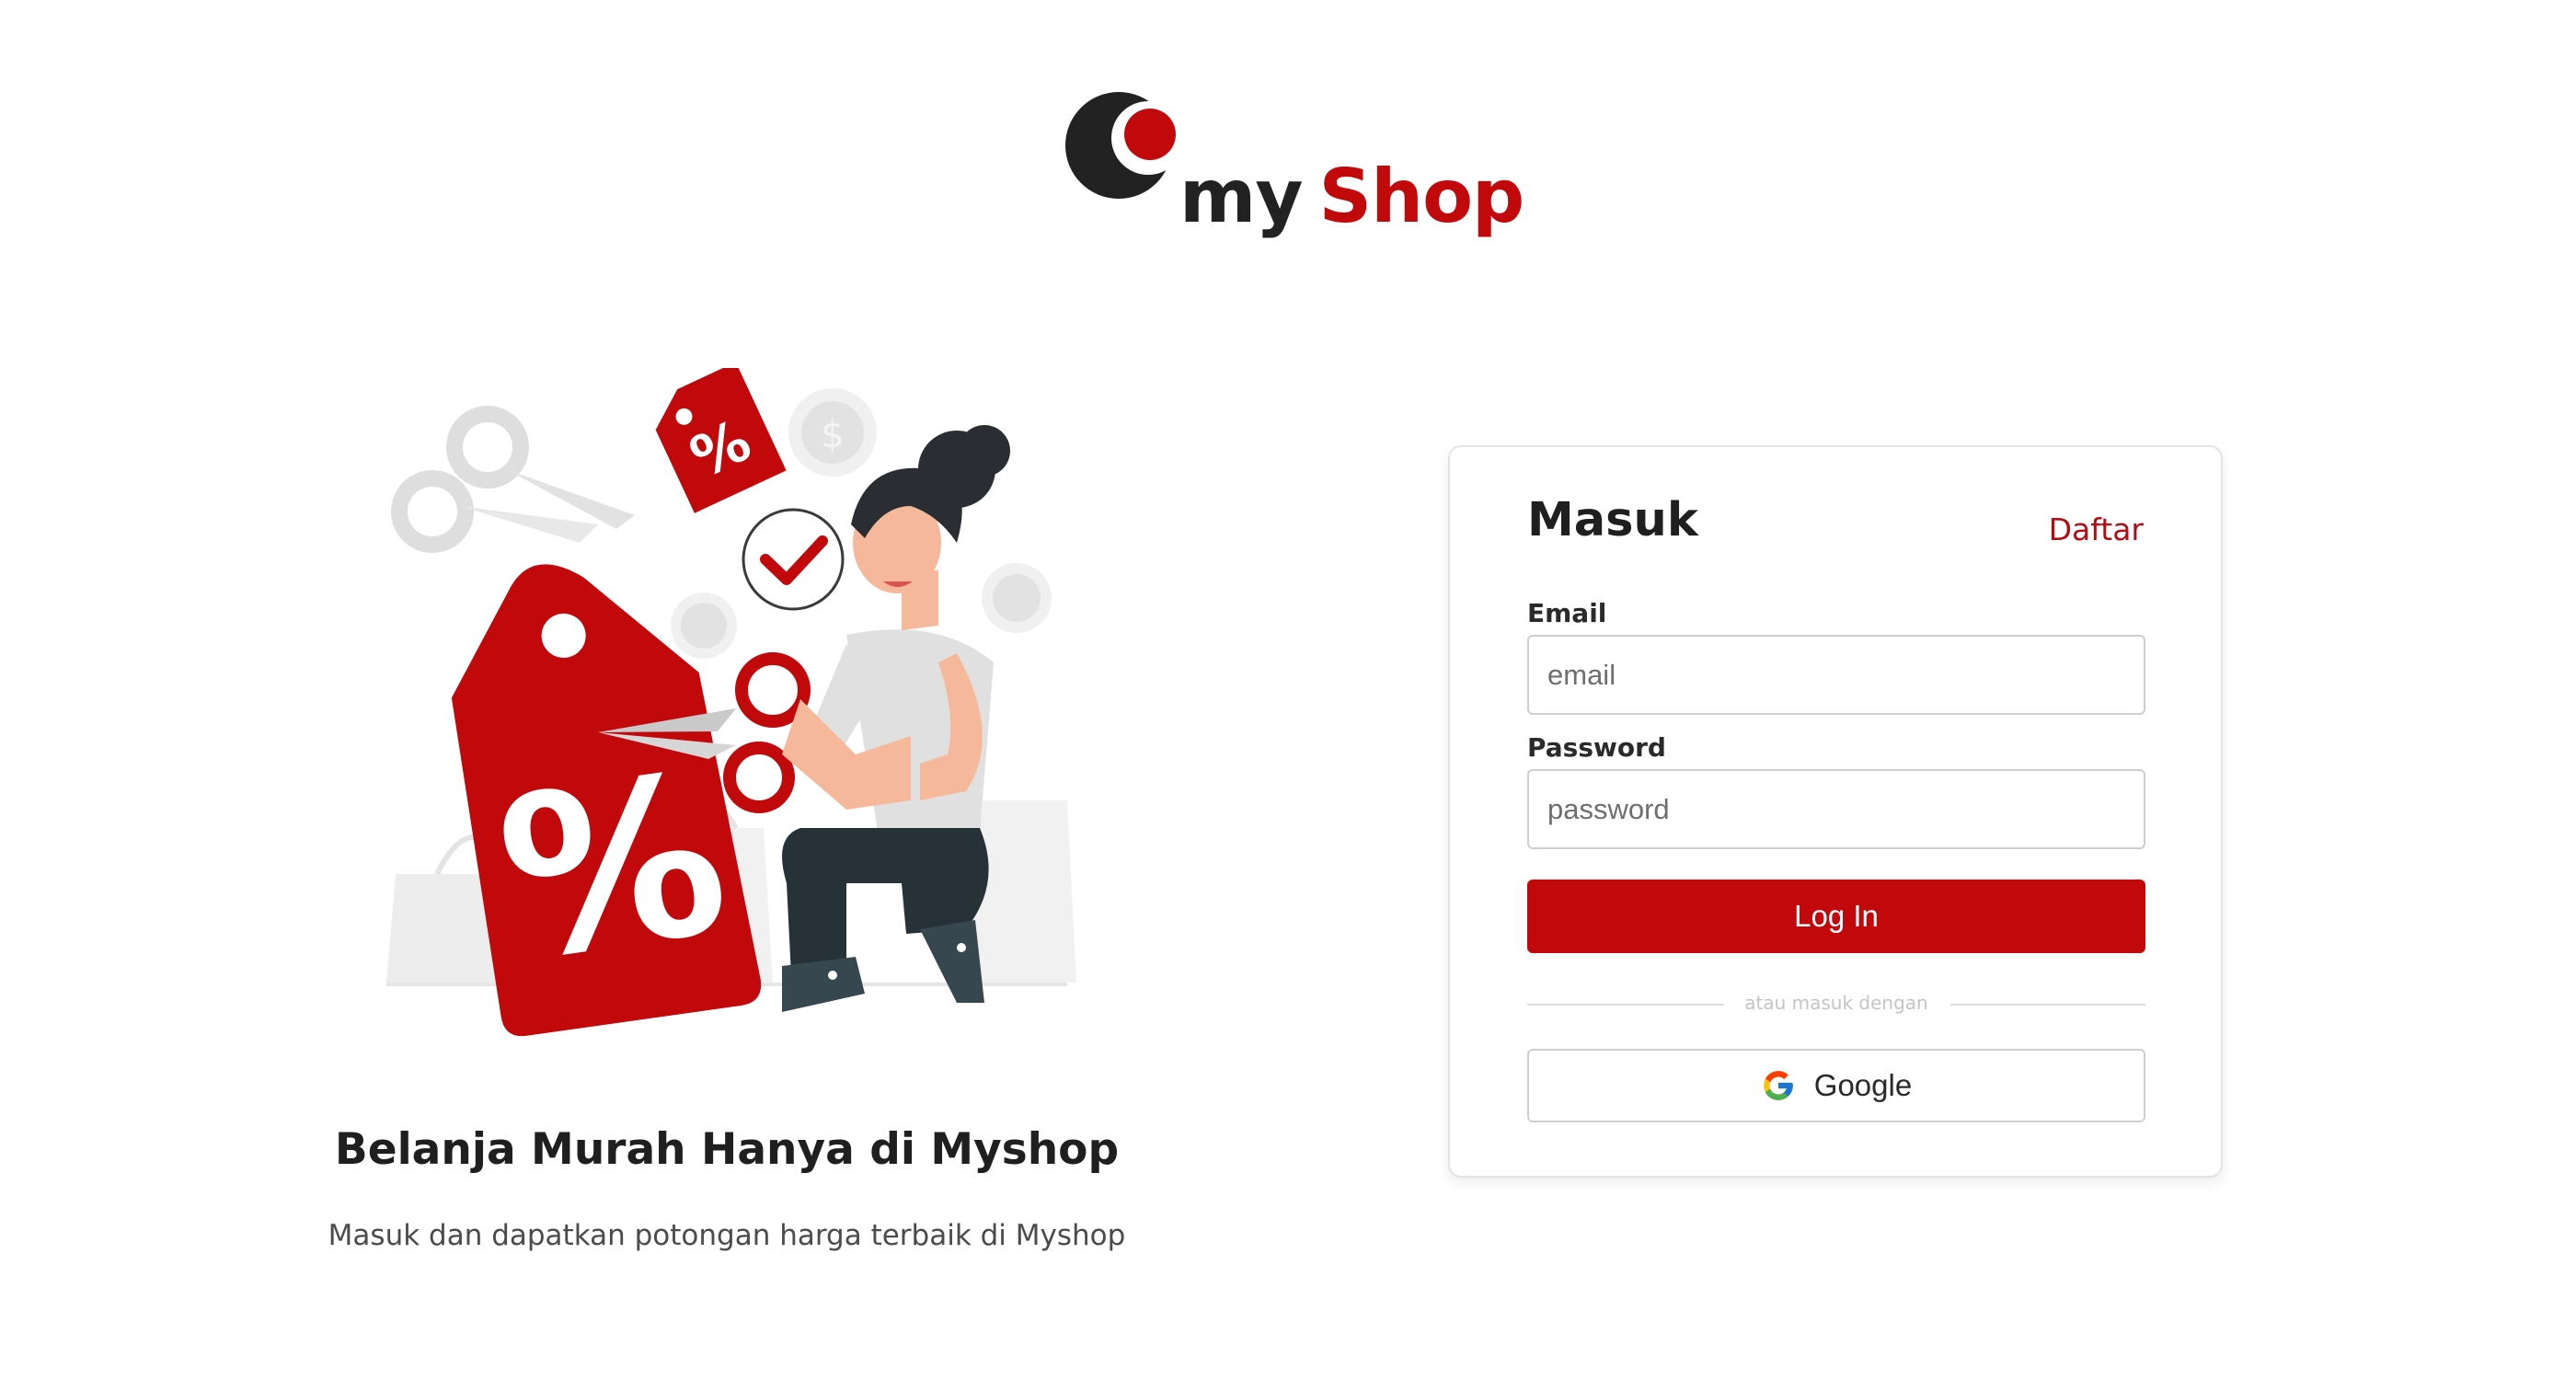 The image size is (2576, 1380). What do you see at coordinates (727, 1149) in the screenshot?
I see `hero-title: Belanja Murah Hanya di Myshop` at bounding box center [727, 1149].